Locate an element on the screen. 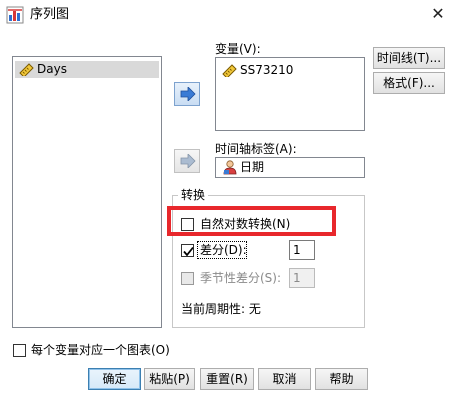  chart-app-icon is located at coordinates (15, 15).